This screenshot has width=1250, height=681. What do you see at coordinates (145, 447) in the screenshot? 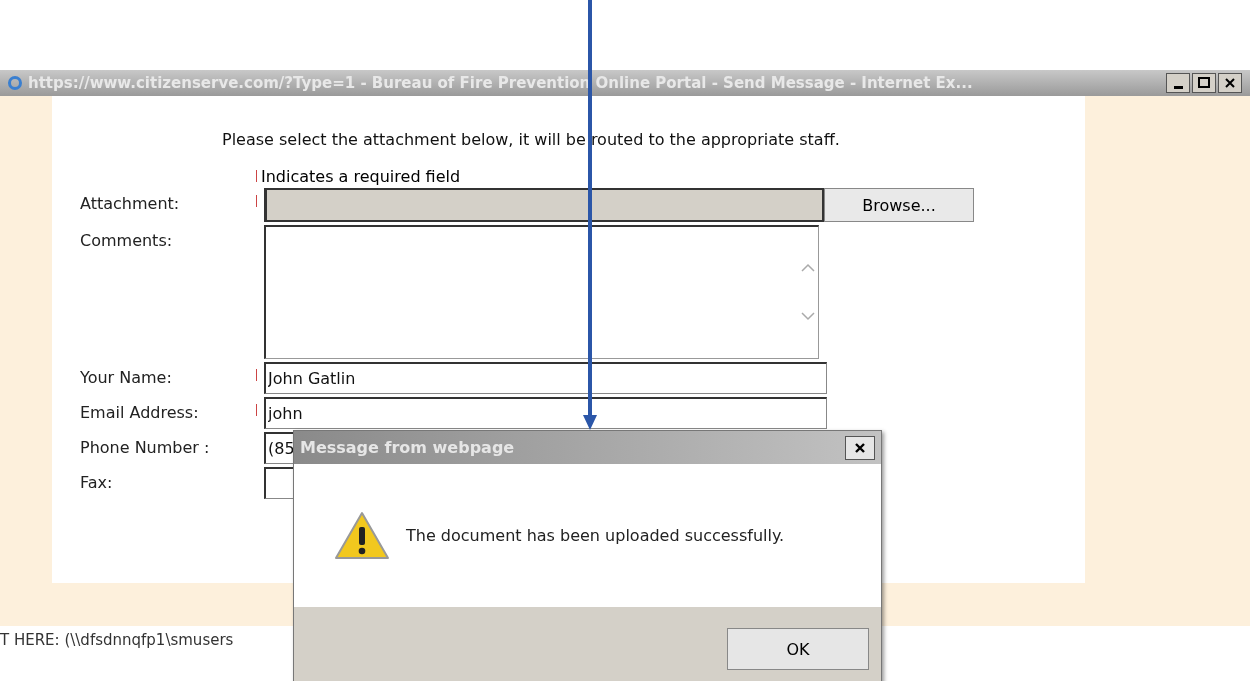
I see `field-label: Phone Number :` at bounding box center [145, 447].